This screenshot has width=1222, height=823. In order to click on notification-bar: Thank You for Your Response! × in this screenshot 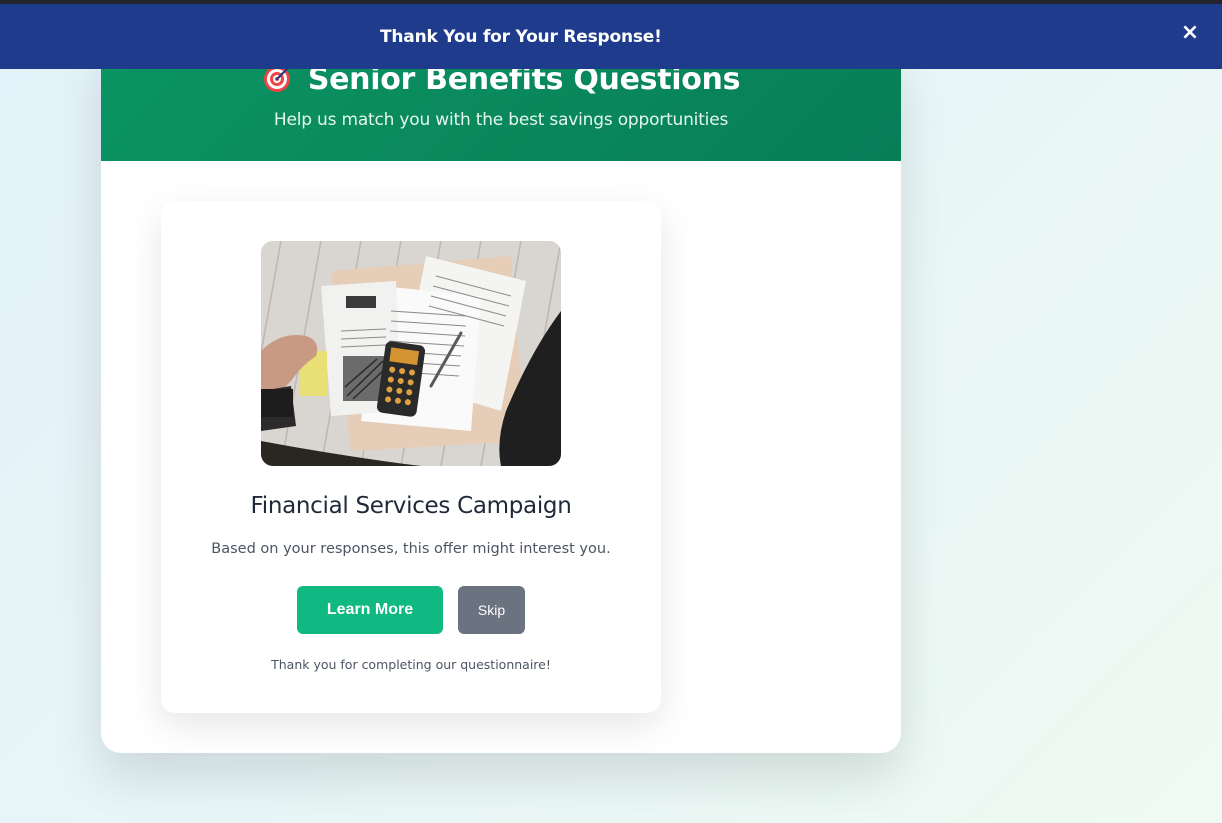, I will do `click(611, 36)`.